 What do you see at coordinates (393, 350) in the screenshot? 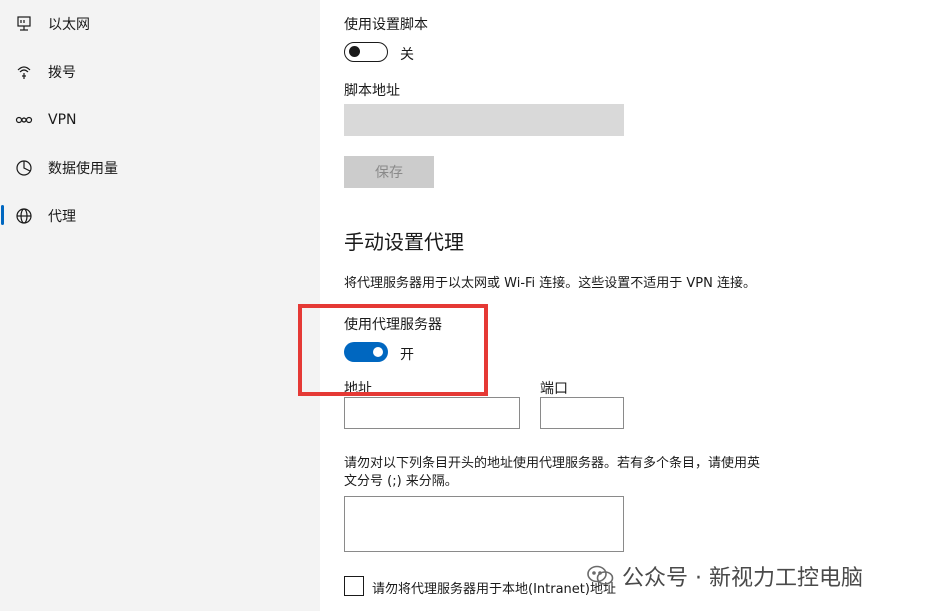
I see `highlight-box` at bounding box center [393, 350].